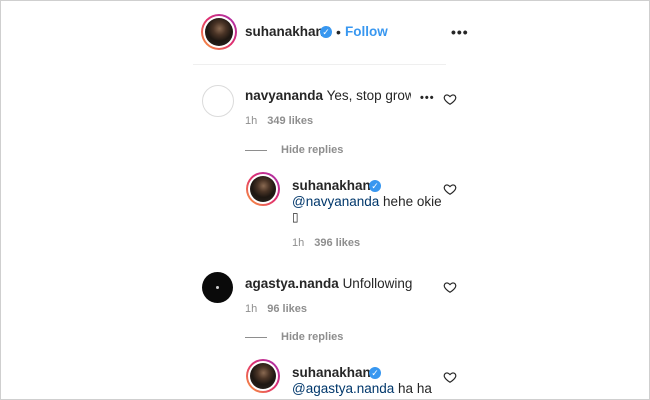  What do you see at coordinates (368, 95) in the screenshot?
I see `comment-text: Yes, stop growing` at bounding box center [368, 95].